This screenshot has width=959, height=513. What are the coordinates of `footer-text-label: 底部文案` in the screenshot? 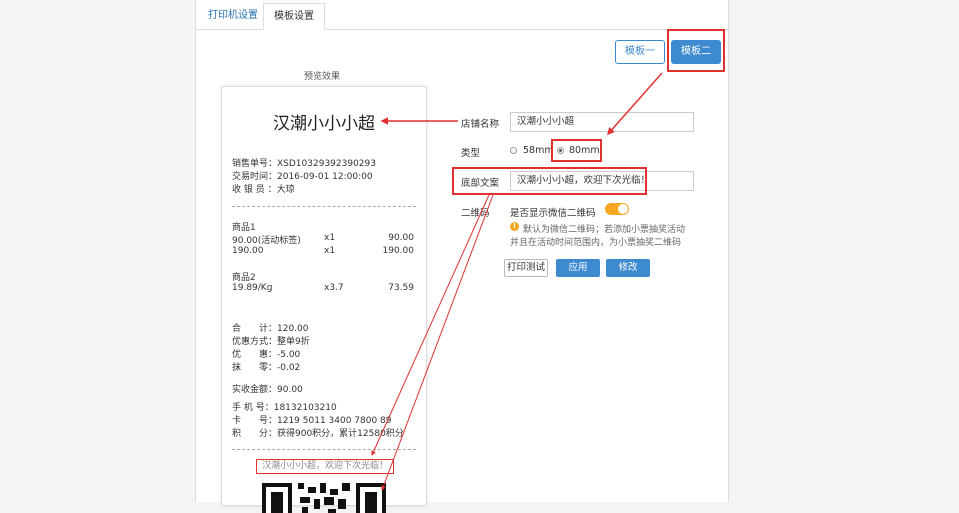 It's located at (480, 183).